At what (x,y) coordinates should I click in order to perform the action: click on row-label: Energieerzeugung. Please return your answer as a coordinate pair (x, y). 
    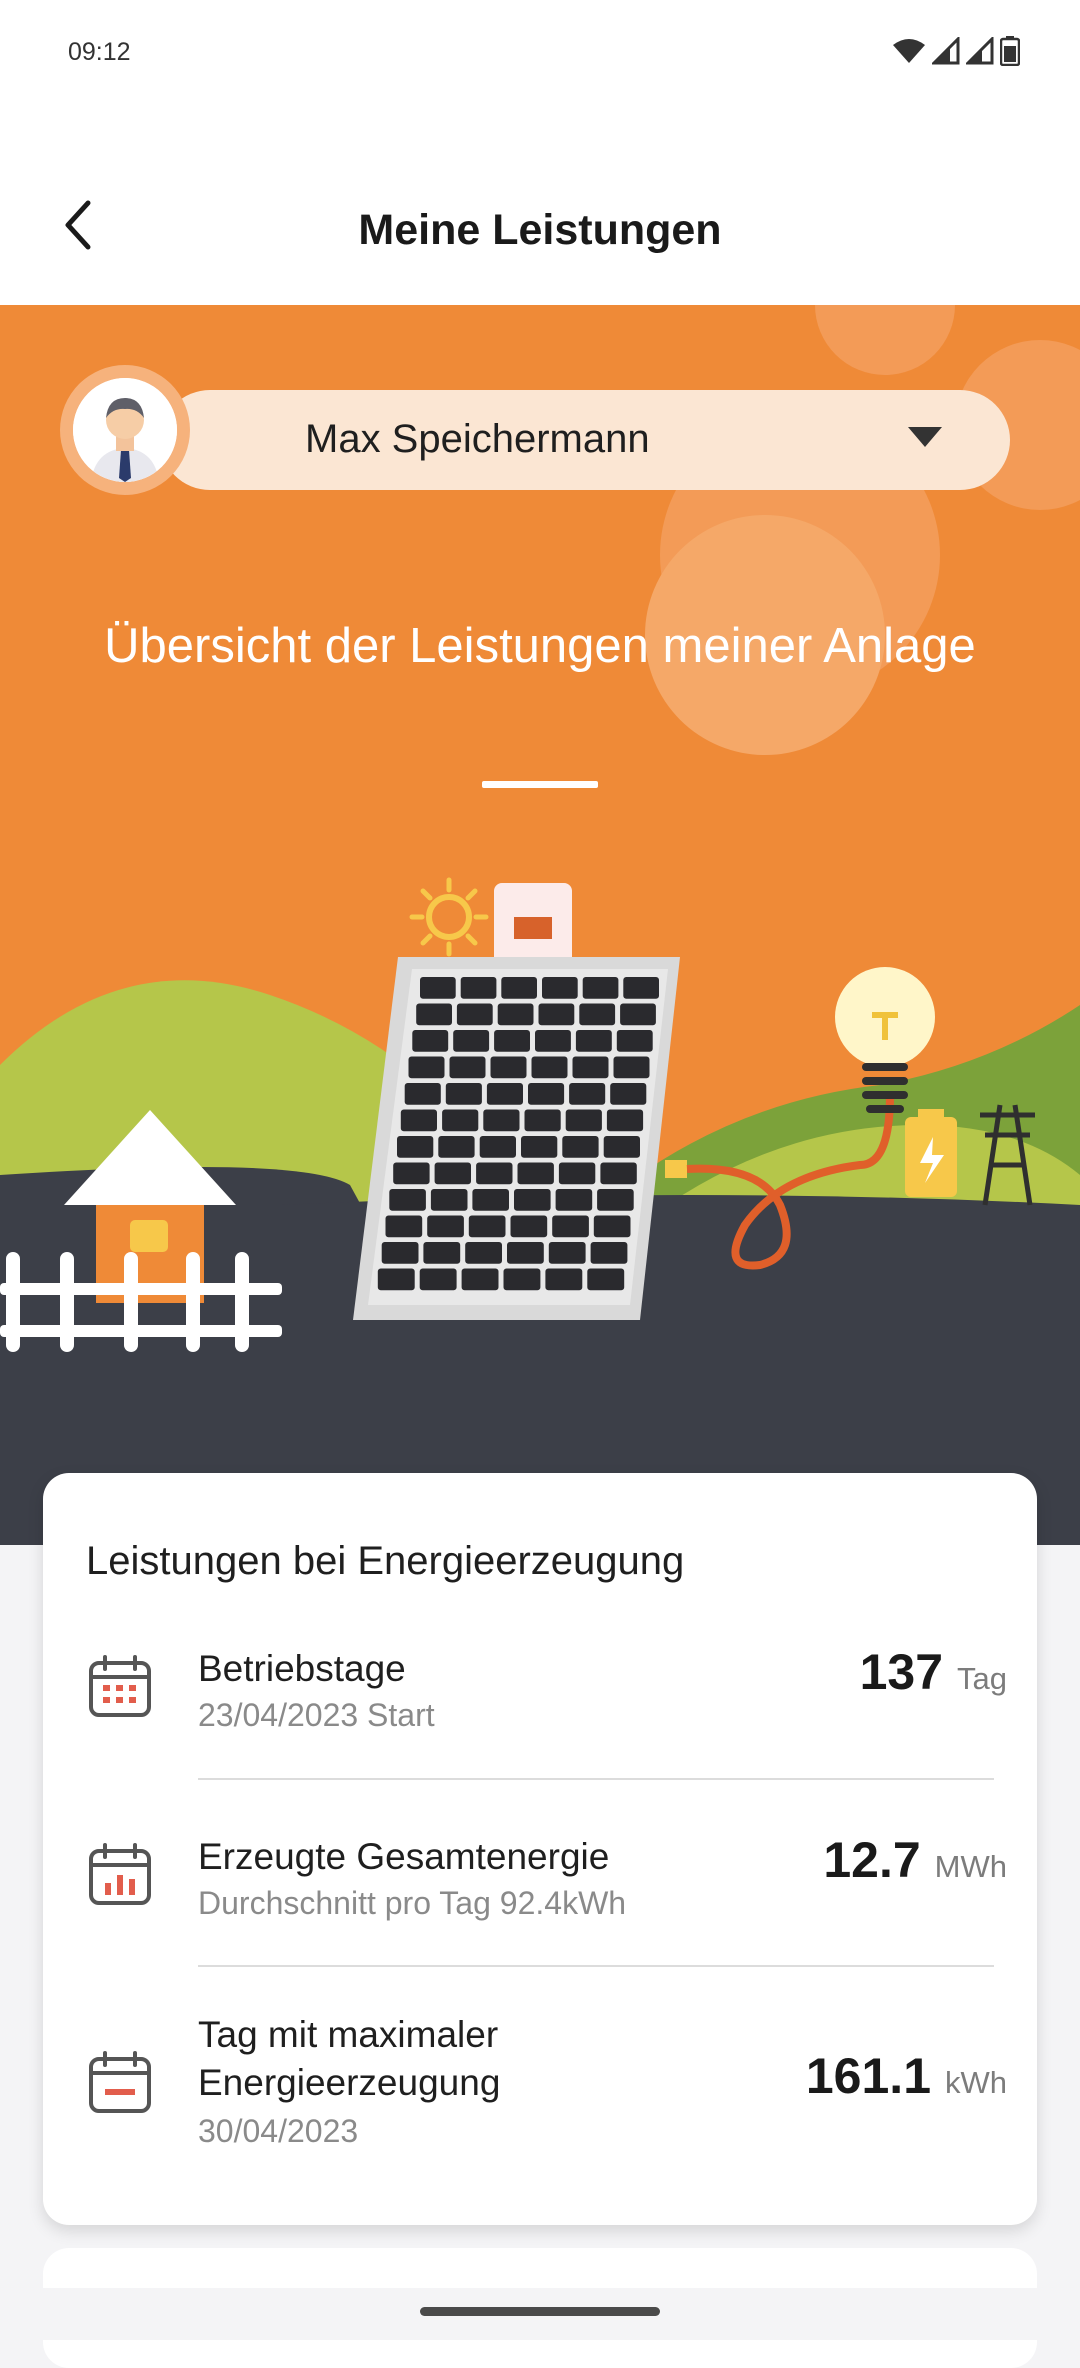
    Looking at the image, I should click on (349, 2082).